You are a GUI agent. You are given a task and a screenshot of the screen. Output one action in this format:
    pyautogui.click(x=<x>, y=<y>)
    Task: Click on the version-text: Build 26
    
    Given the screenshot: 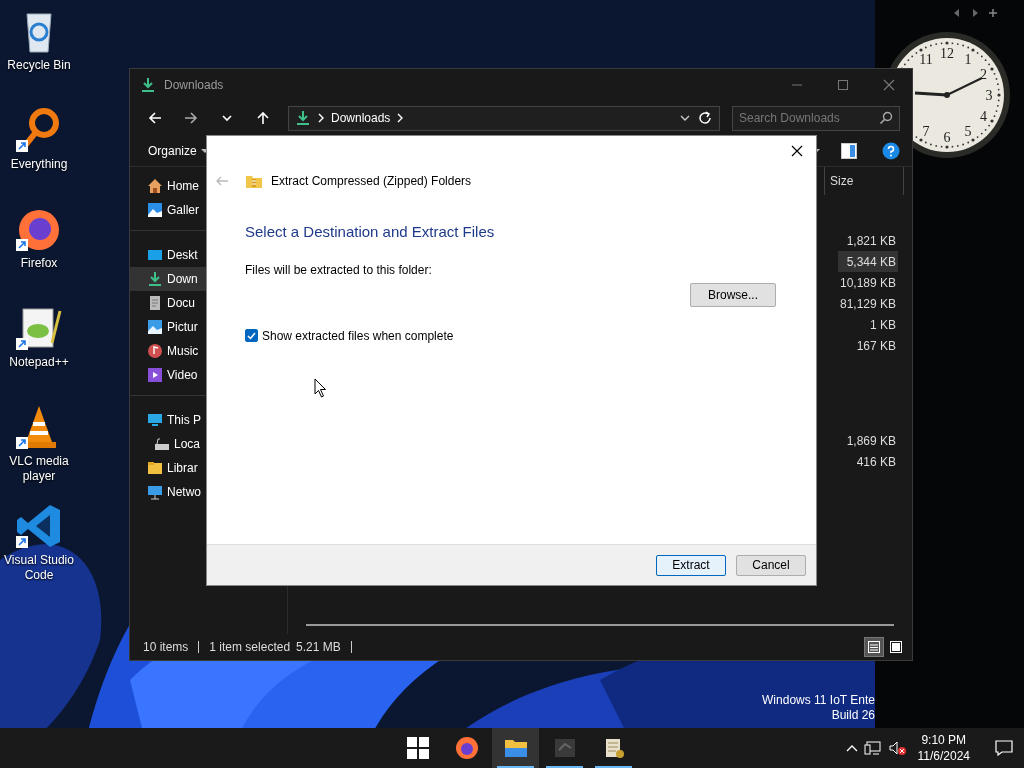 What is the action you would take?
    pyautogui.click(x=853, y=715)
    